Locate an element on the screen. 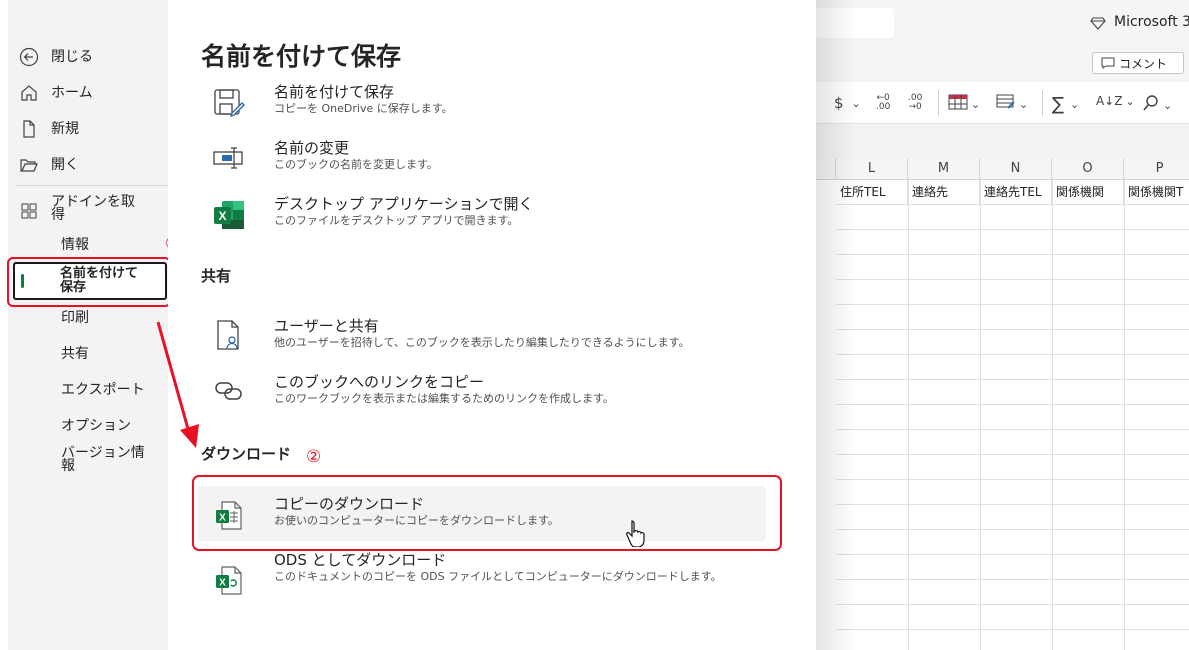 The height and width of the screenshot is (650, 1189). nav-print: 印刷 is located at coordinates (75, 318).